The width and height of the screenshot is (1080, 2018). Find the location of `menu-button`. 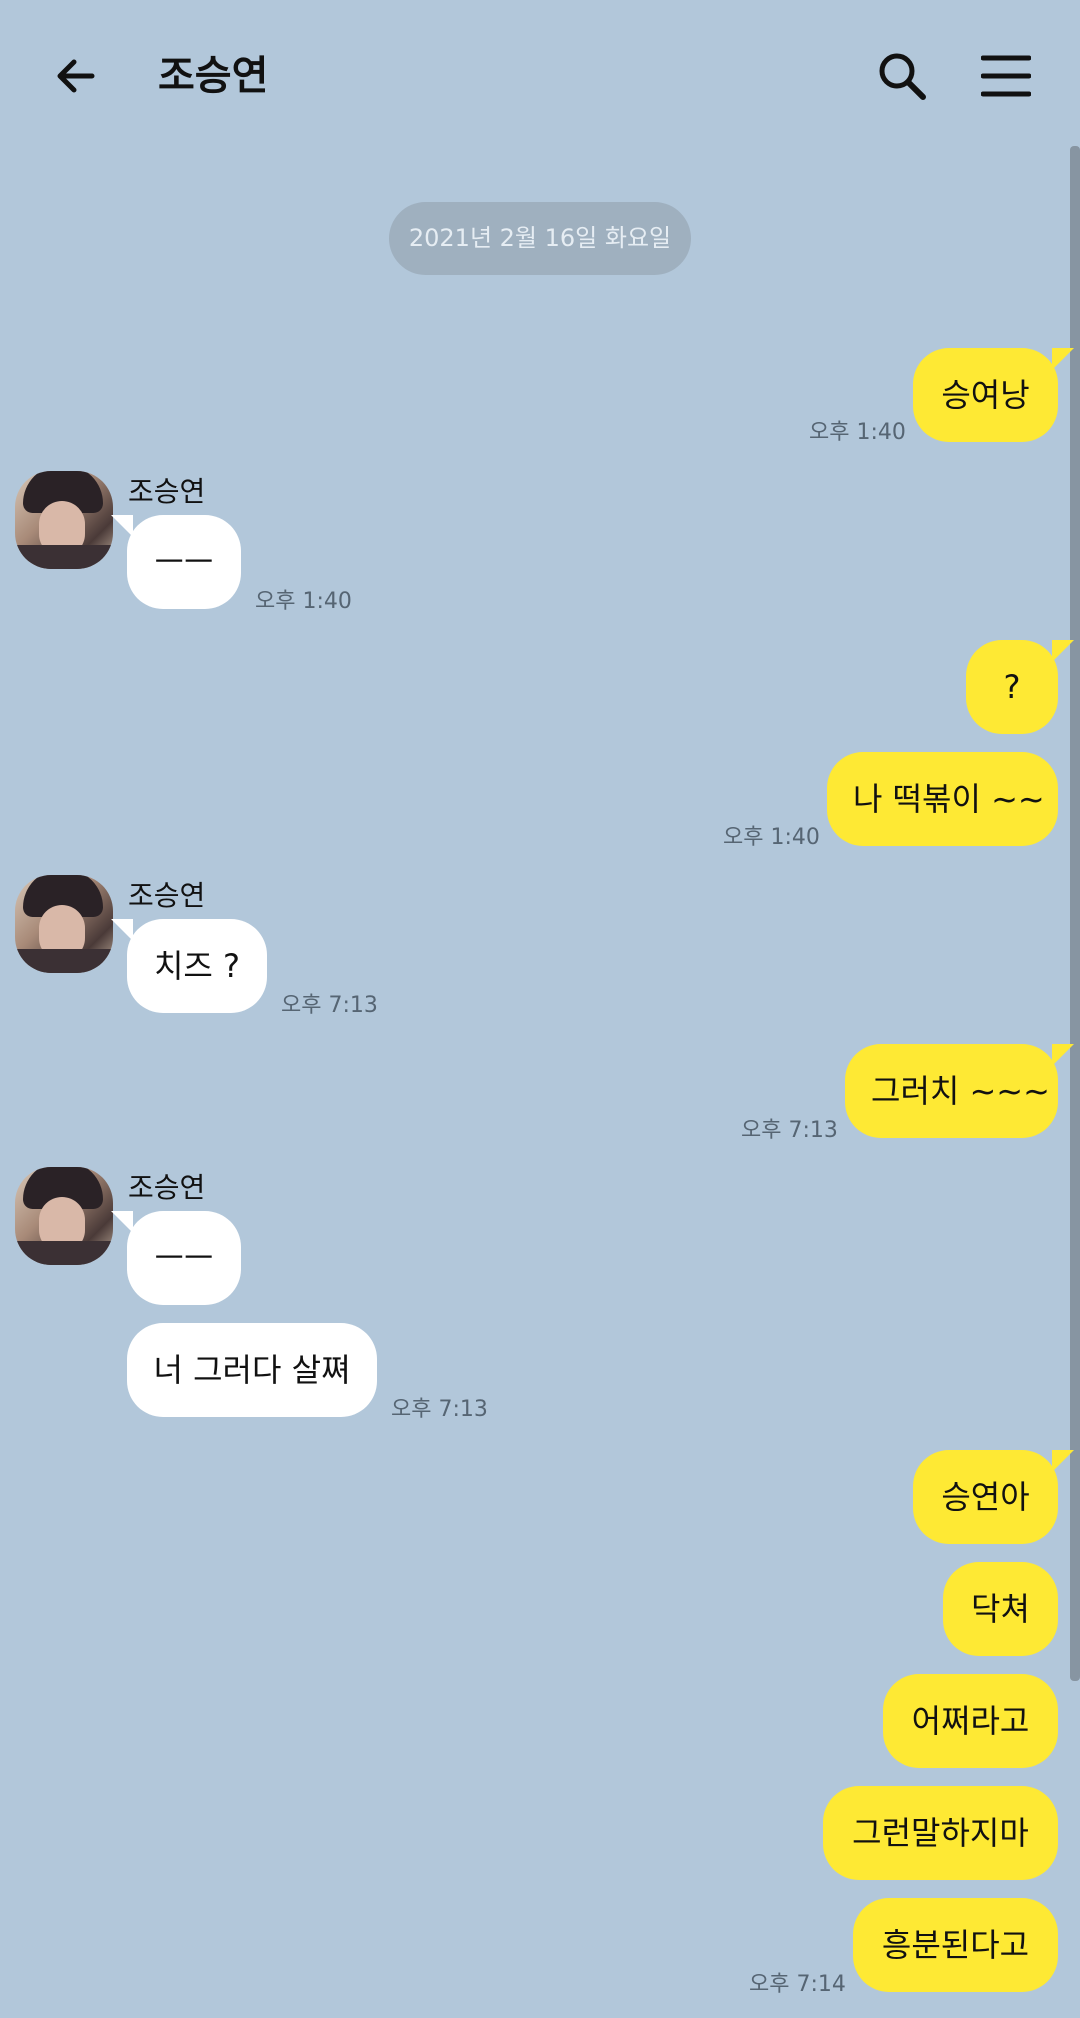

menu-button is located at coordinates (1006, 76).